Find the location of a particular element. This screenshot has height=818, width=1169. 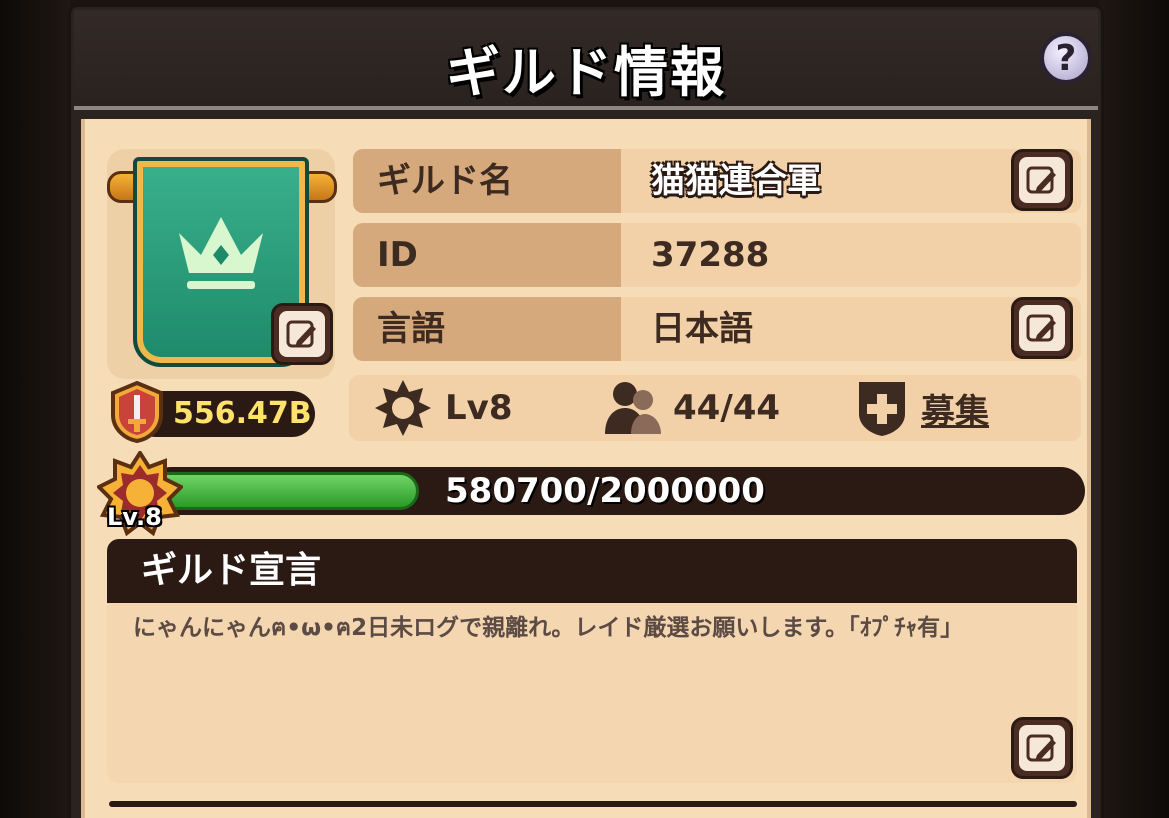

section-divider is located at coordinates (593, 804).